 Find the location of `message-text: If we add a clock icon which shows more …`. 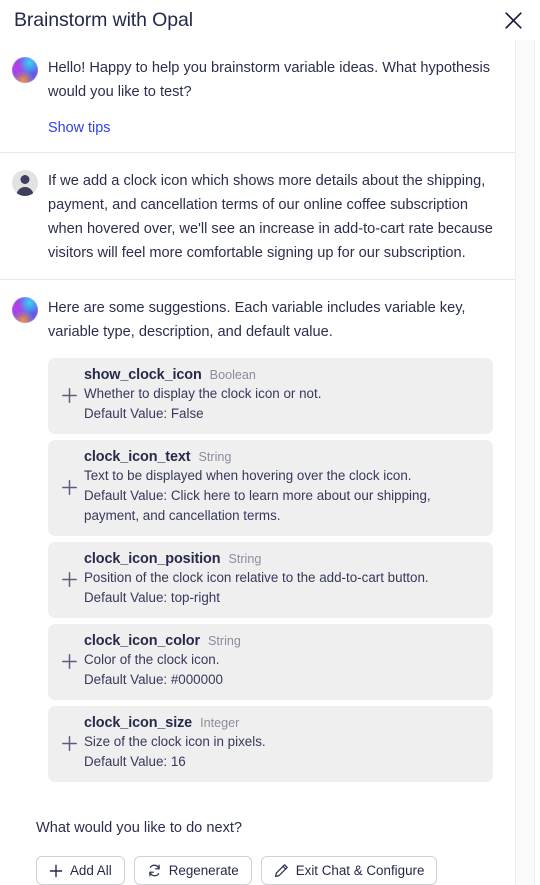

message-text: If we add a clock icon which shows more … is located at coordinates (270, 217).